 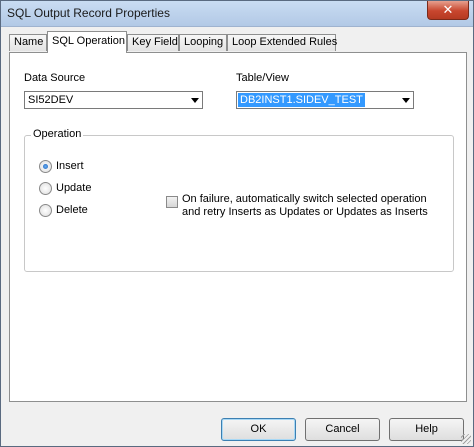 What do you see at coordinates (113, 100) in the screenshot?
I see `data-source-dropdown: SI52DEV` at bounding box center [113, 100].